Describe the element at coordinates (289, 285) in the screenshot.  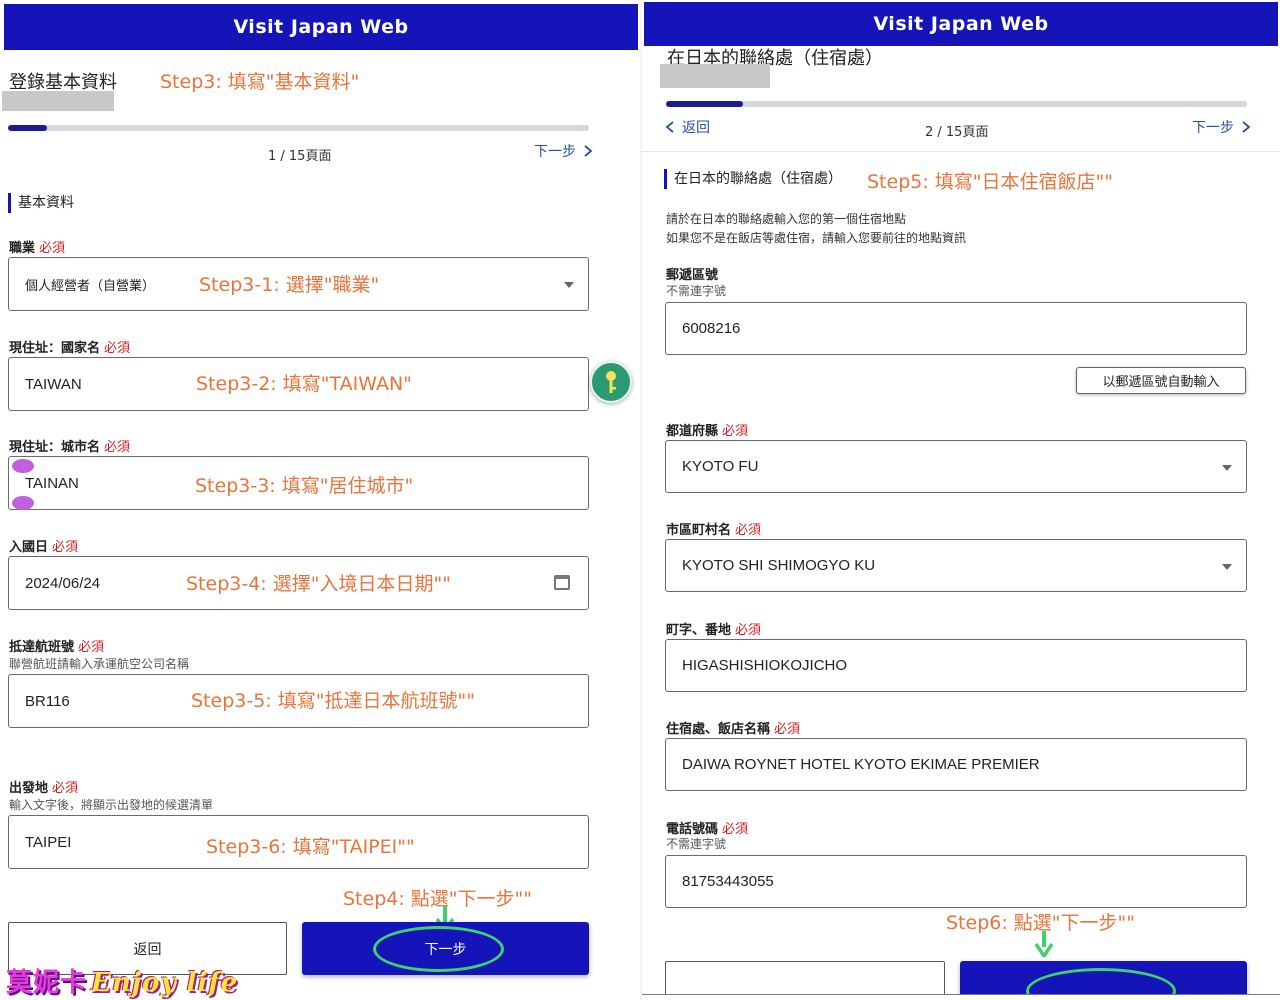
I see `step3-1-annotation: Step3-1: 選擇"職業"` at that location.